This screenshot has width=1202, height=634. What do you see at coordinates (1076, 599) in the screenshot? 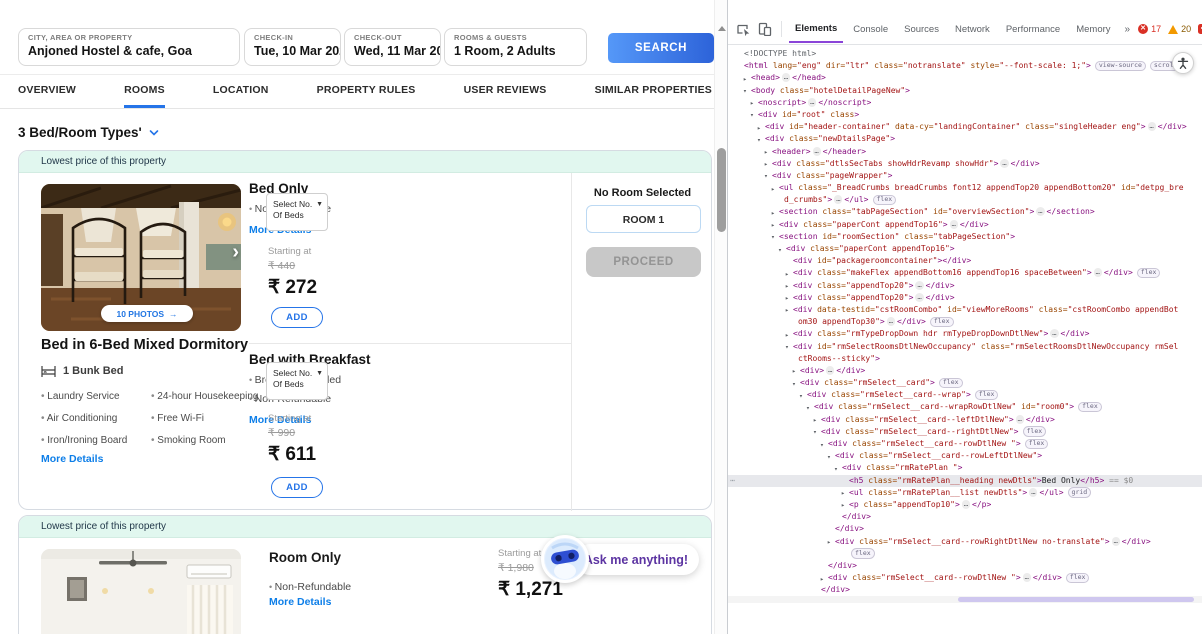
I see `devtools-hscrollbar-thumb` at bounding box center [1076, 599].